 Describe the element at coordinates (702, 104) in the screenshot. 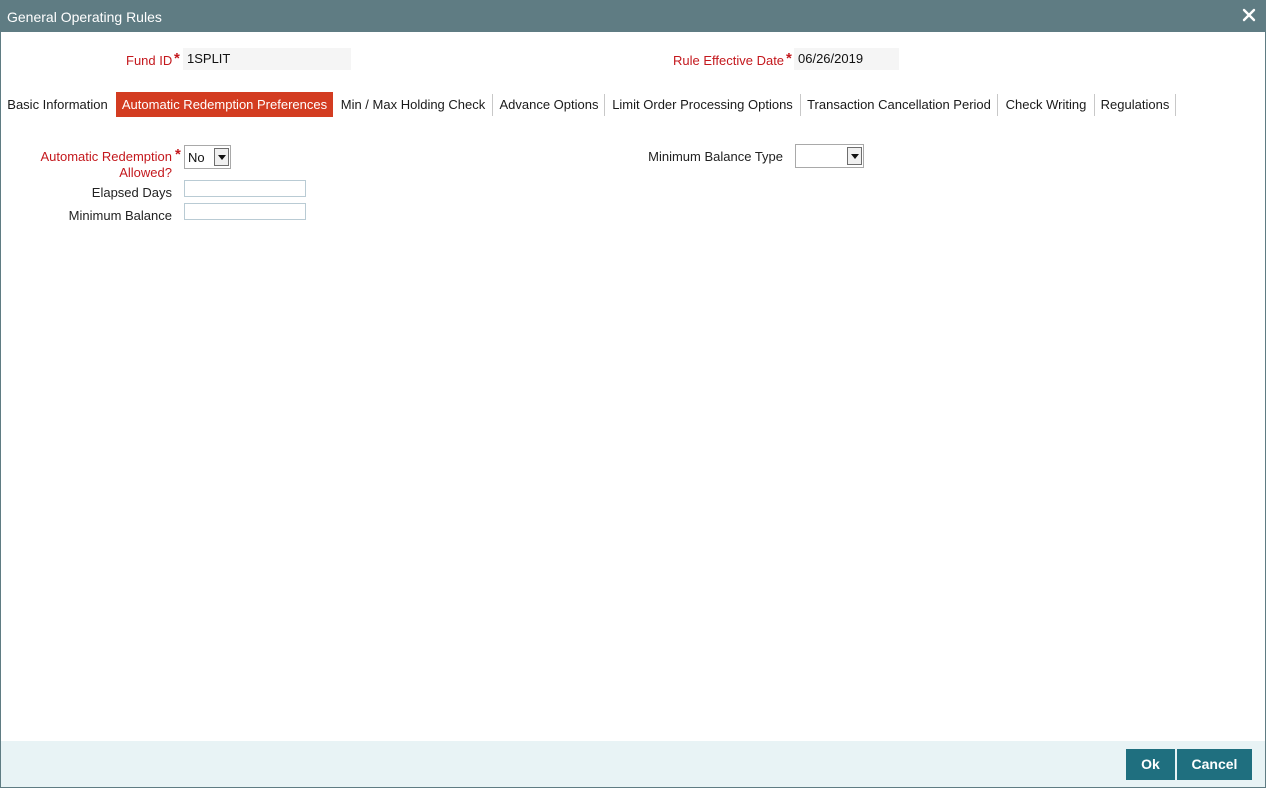

I see `tab-limit-order-processing-options: Limit Order Processing Options` at that location.